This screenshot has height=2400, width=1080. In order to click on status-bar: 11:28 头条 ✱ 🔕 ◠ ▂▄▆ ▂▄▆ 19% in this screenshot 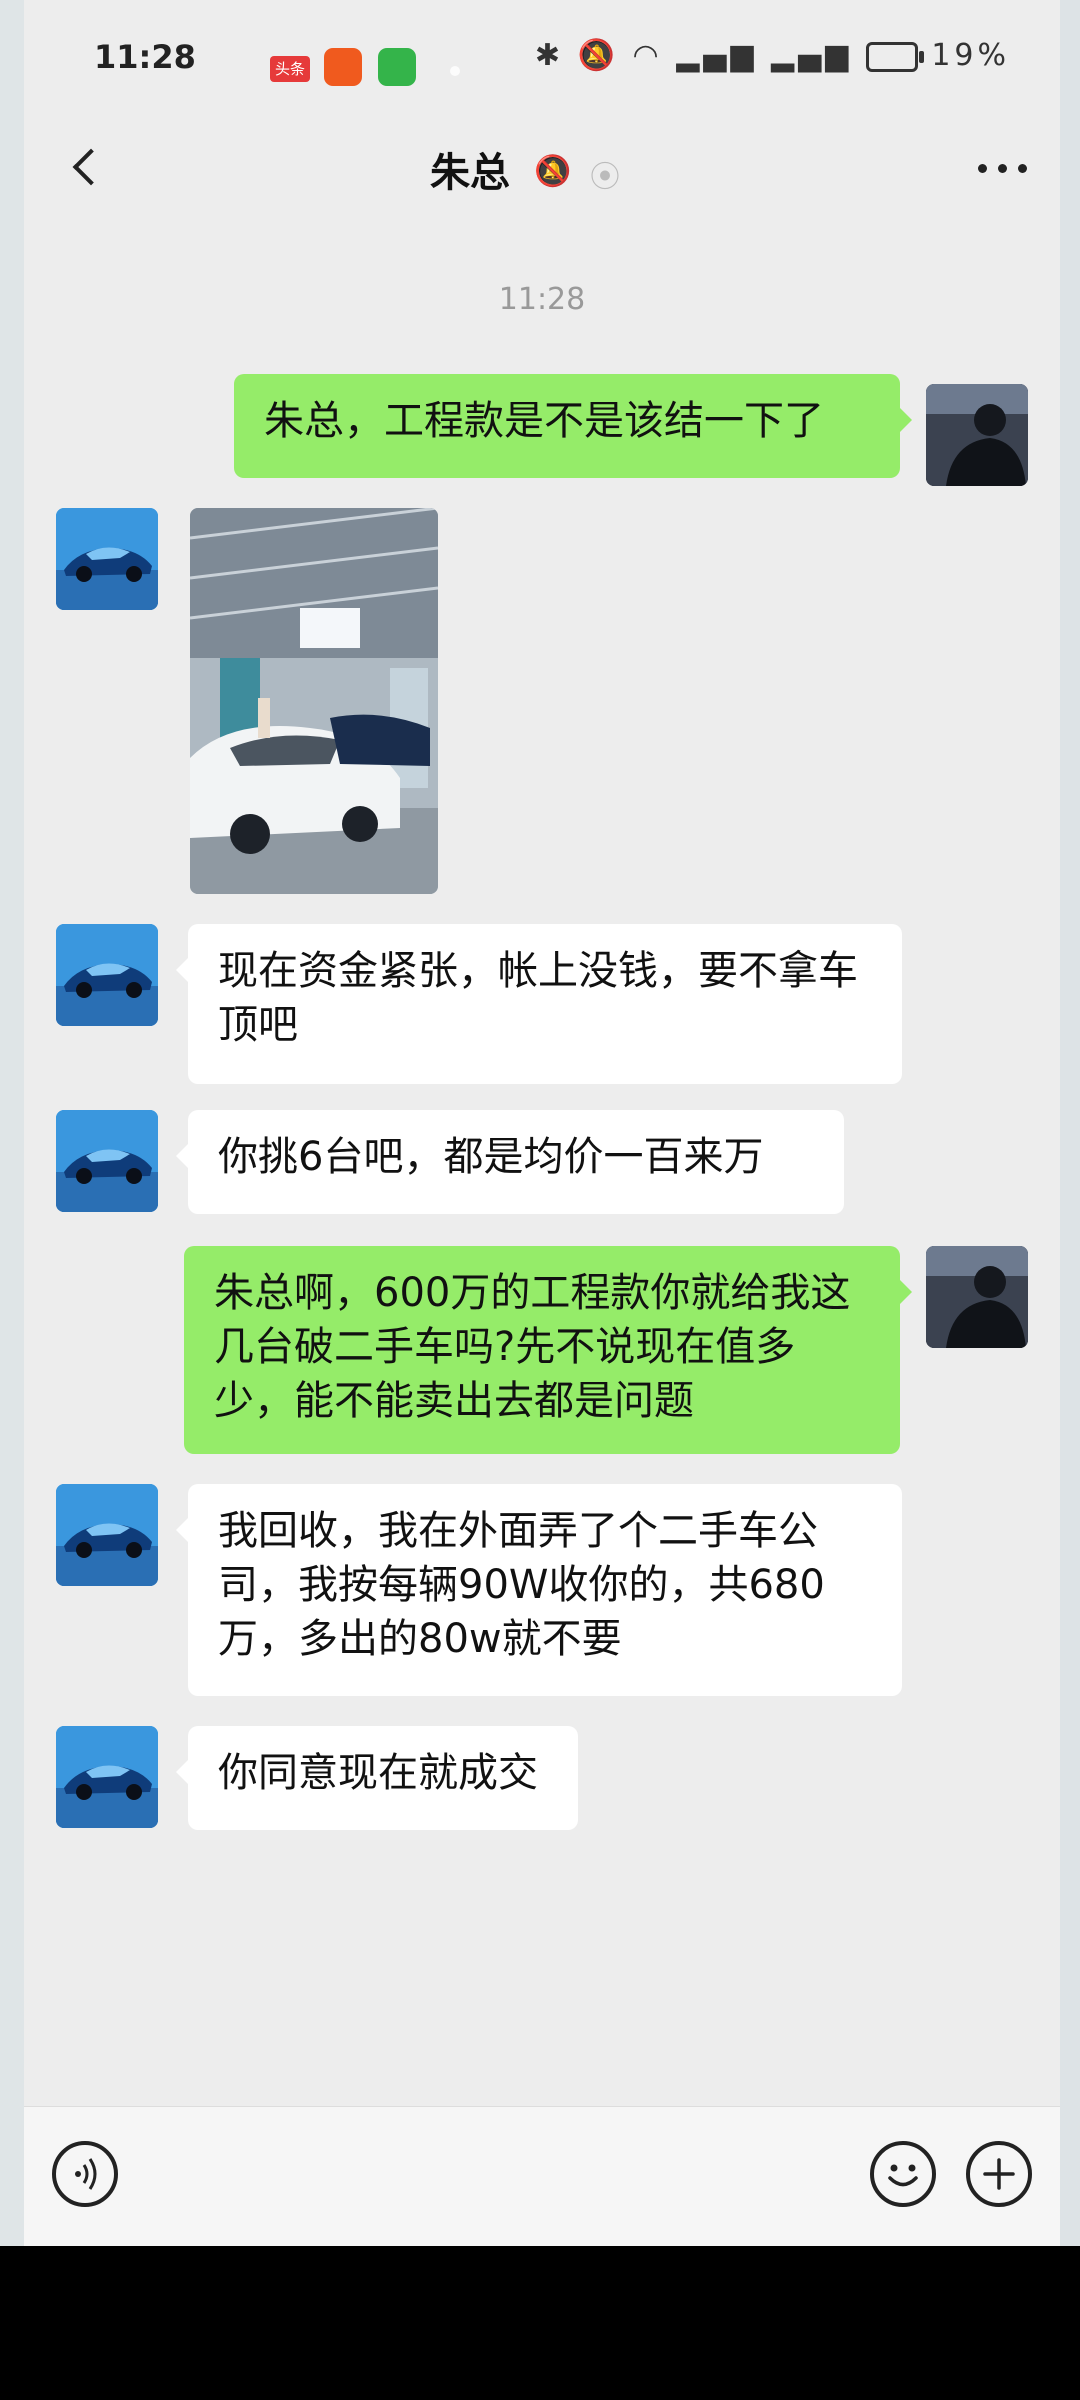, I will do `click(542, 63)`.